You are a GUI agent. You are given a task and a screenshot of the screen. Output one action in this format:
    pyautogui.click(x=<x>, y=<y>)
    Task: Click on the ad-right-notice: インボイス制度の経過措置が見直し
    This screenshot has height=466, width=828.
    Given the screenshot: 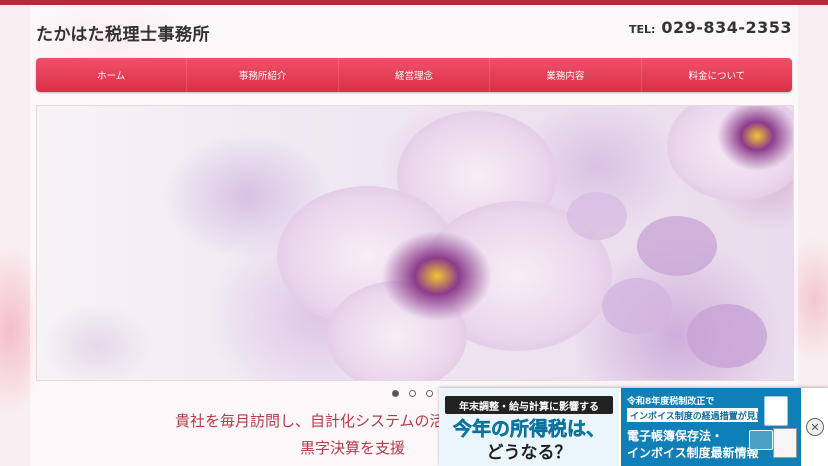 What is the action you would take?
    pyautogui.click(x=692, y=415)
    